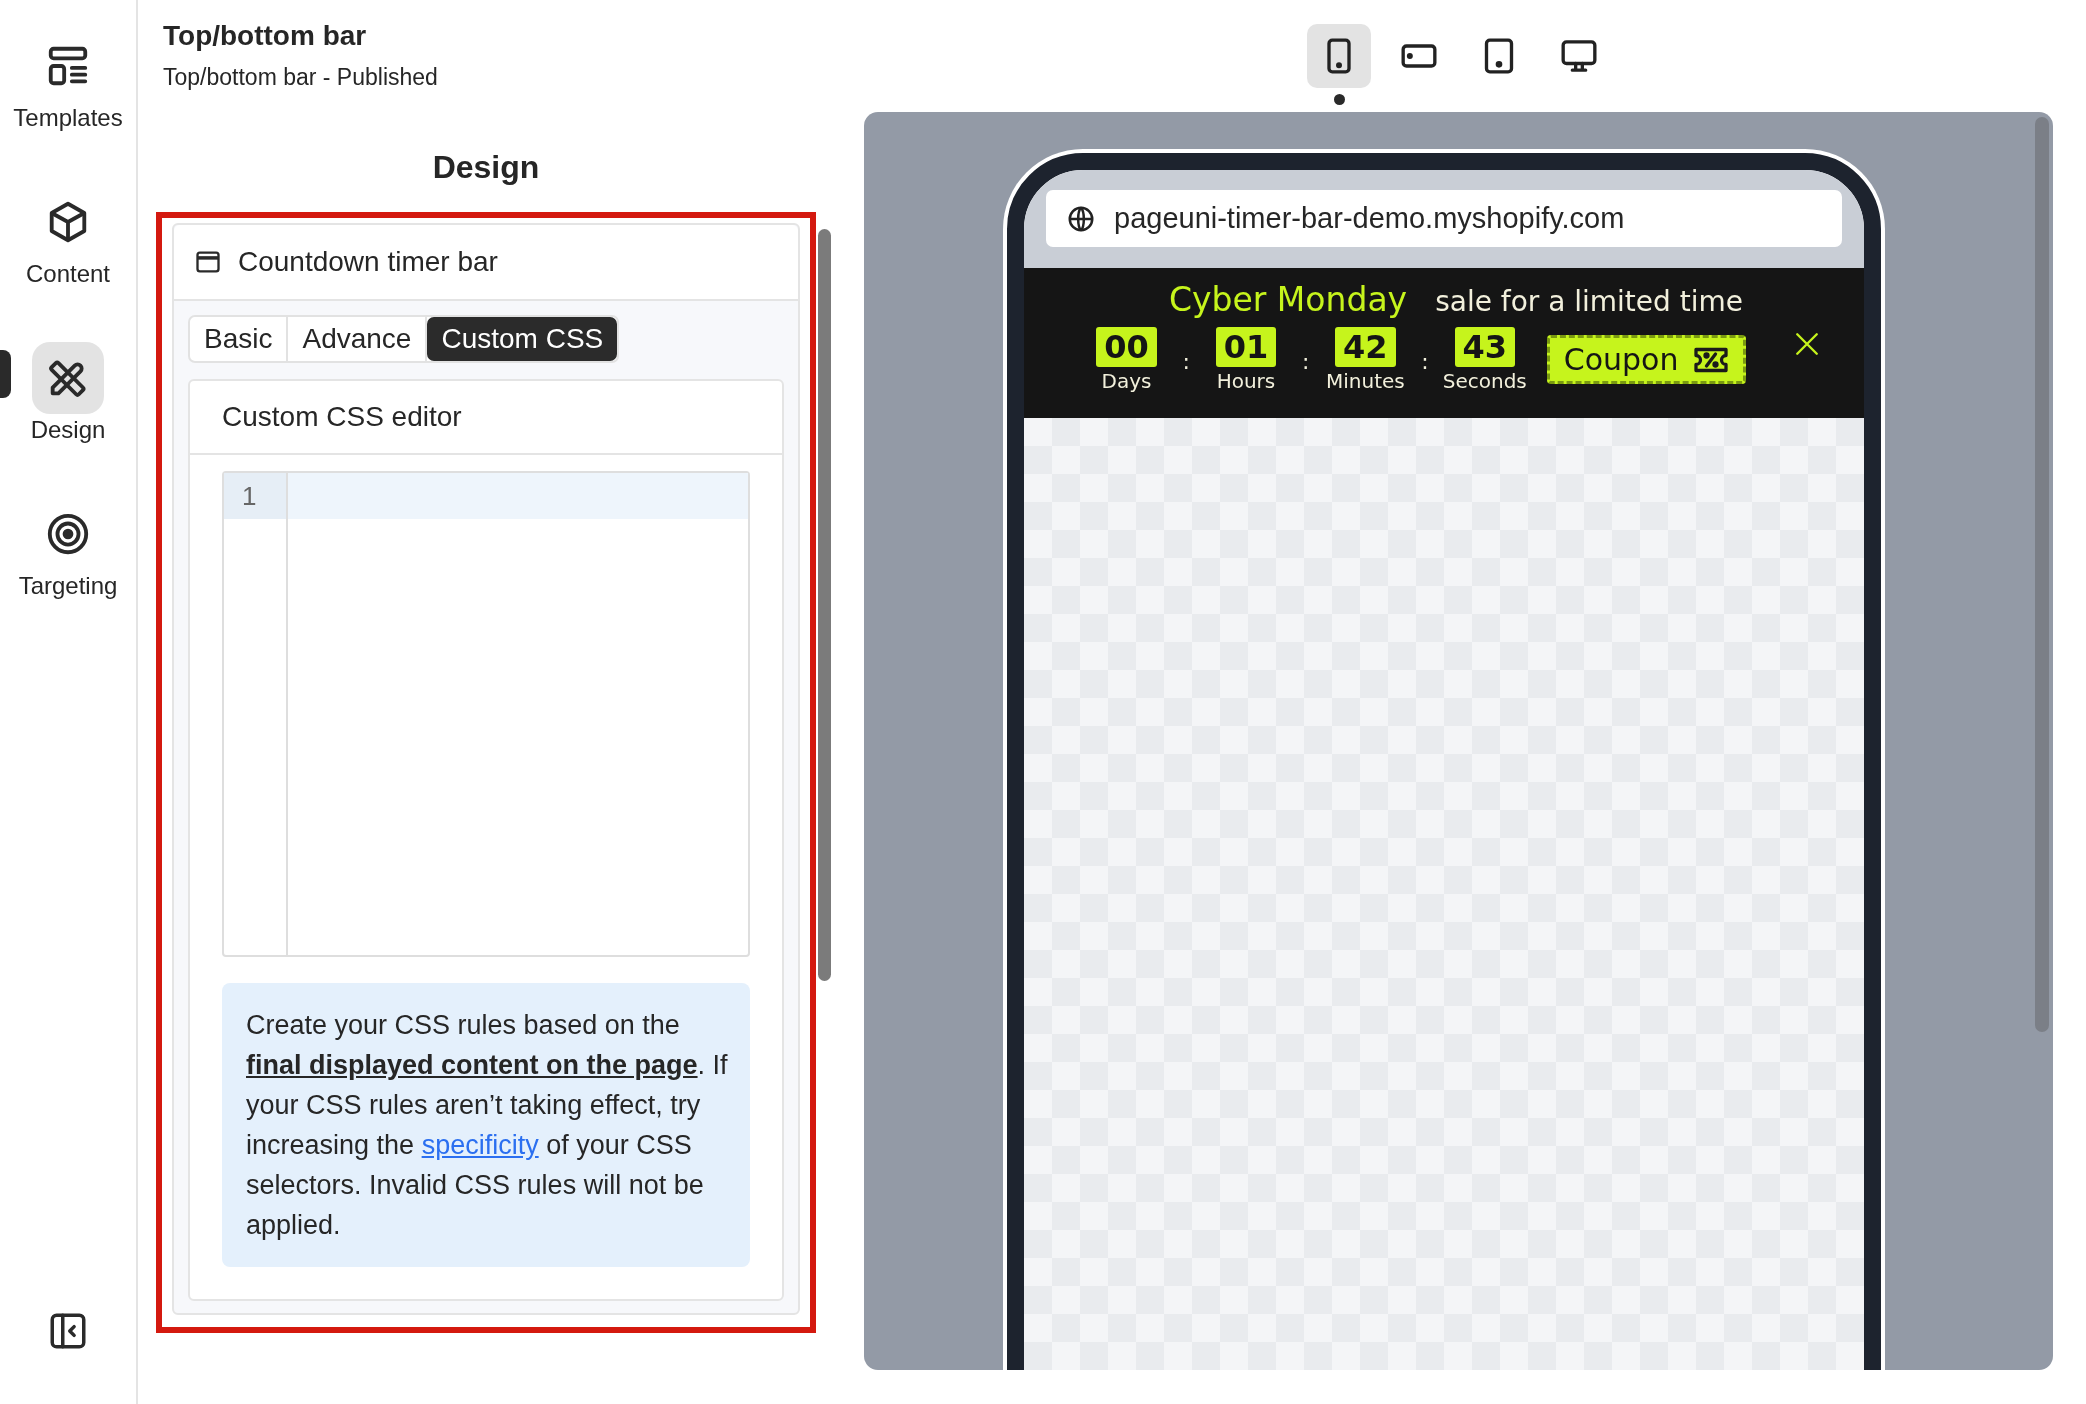 This screenshot has height=1404, width=2086. Describe the element at coordinates (68, 264) in the screenshot. I see `nav-item: Content` at that location.